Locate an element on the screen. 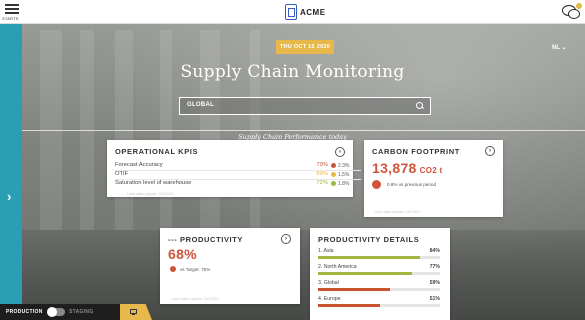 Image resolution: width=585 pixels, height=320 pixels. chat-button is located at coordinates (571, 12).